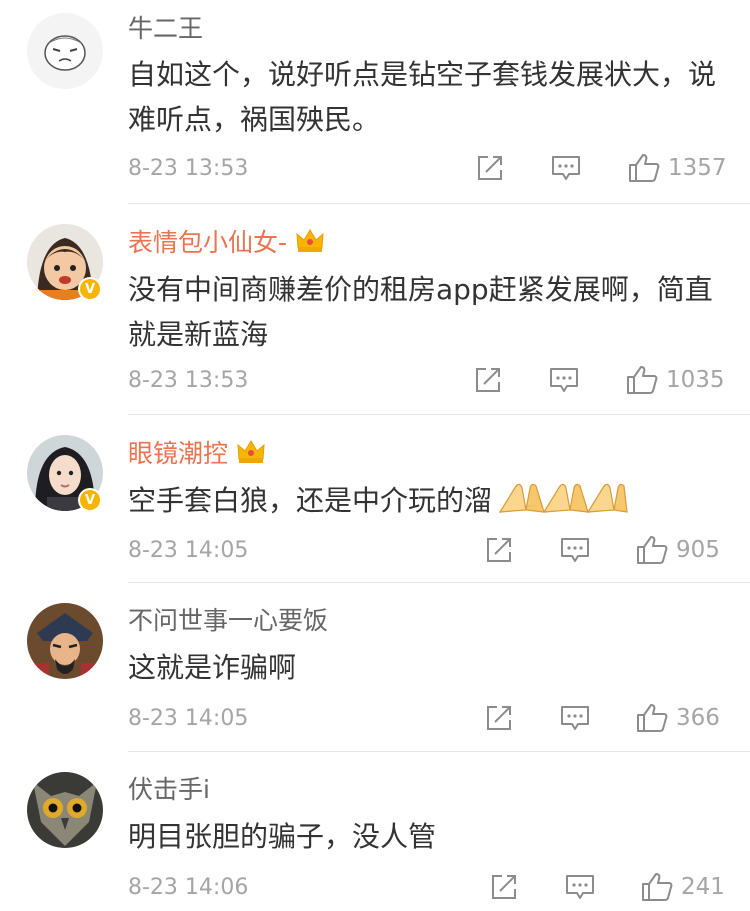 The height and width of the screenshot is (911, 750). I want to click on comment-text-content: 空手套白狼，还是中介玩的溜, so click(310, 500).